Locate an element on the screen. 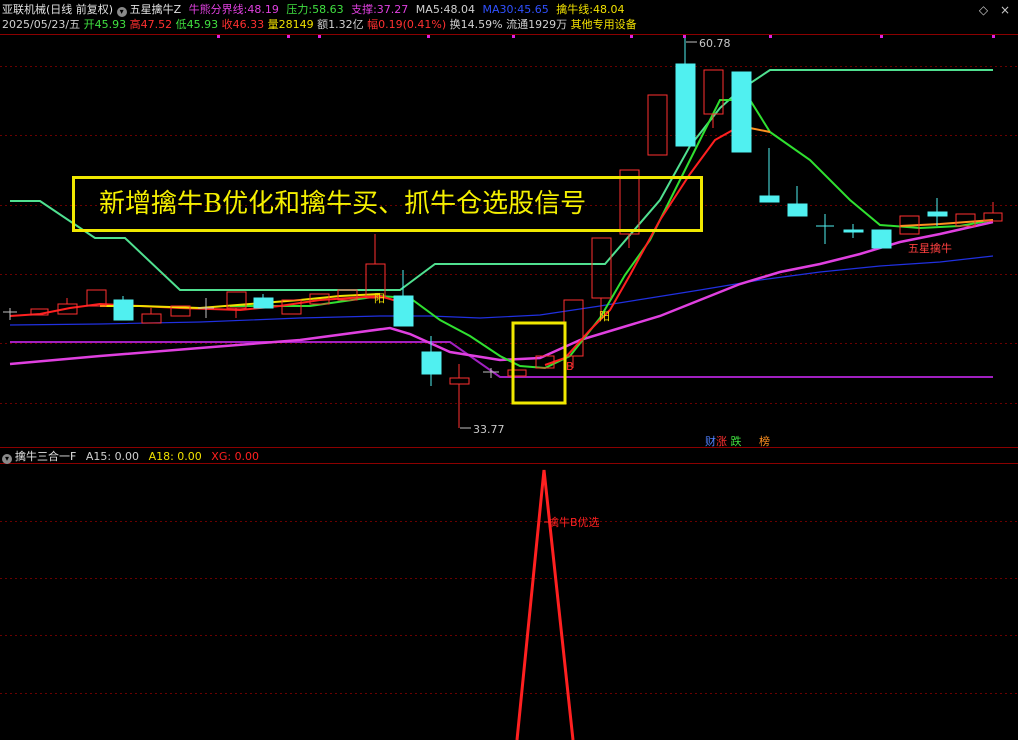  sub-indicator-name: 擒牛三合一F is located at coordinates (45, 456).